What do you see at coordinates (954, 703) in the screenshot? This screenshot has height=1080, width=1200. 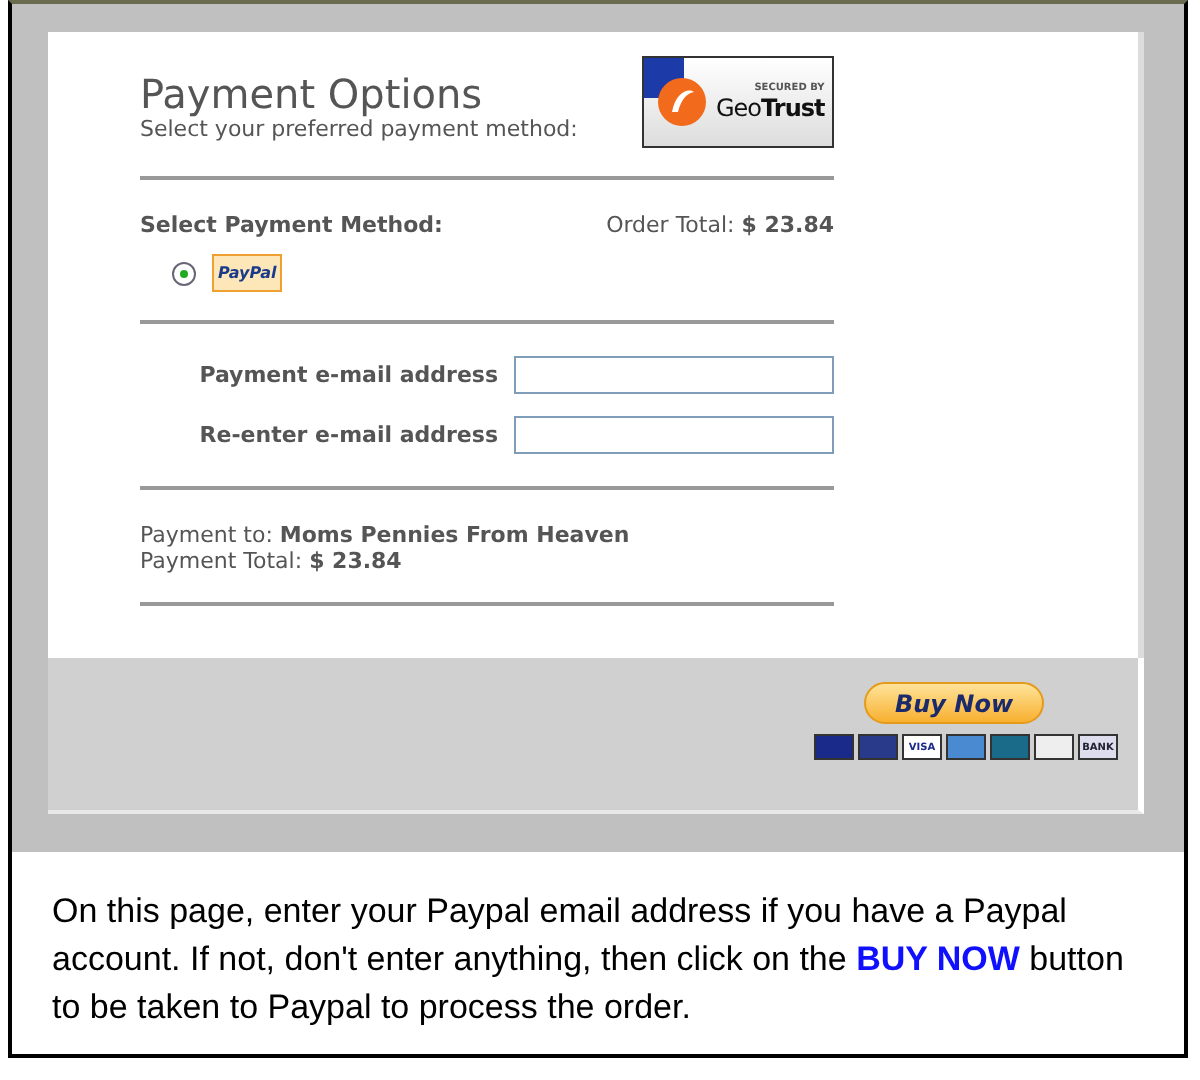 I see `buy-now-button: Buy Now` at bounding box center [954, 703].